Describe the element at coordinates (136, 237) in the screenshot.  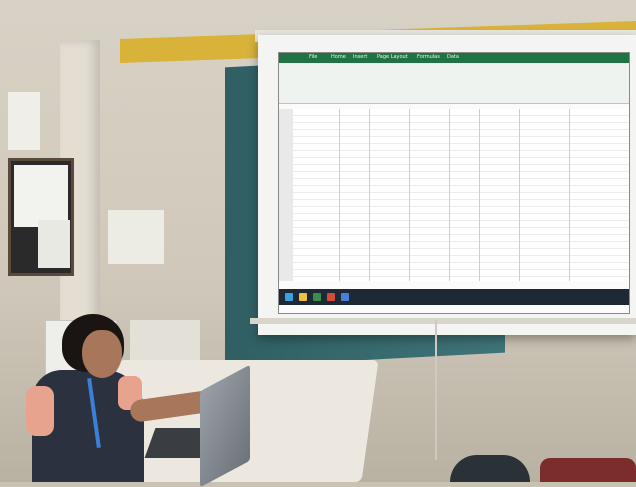
I see `wall-papers` at that location.